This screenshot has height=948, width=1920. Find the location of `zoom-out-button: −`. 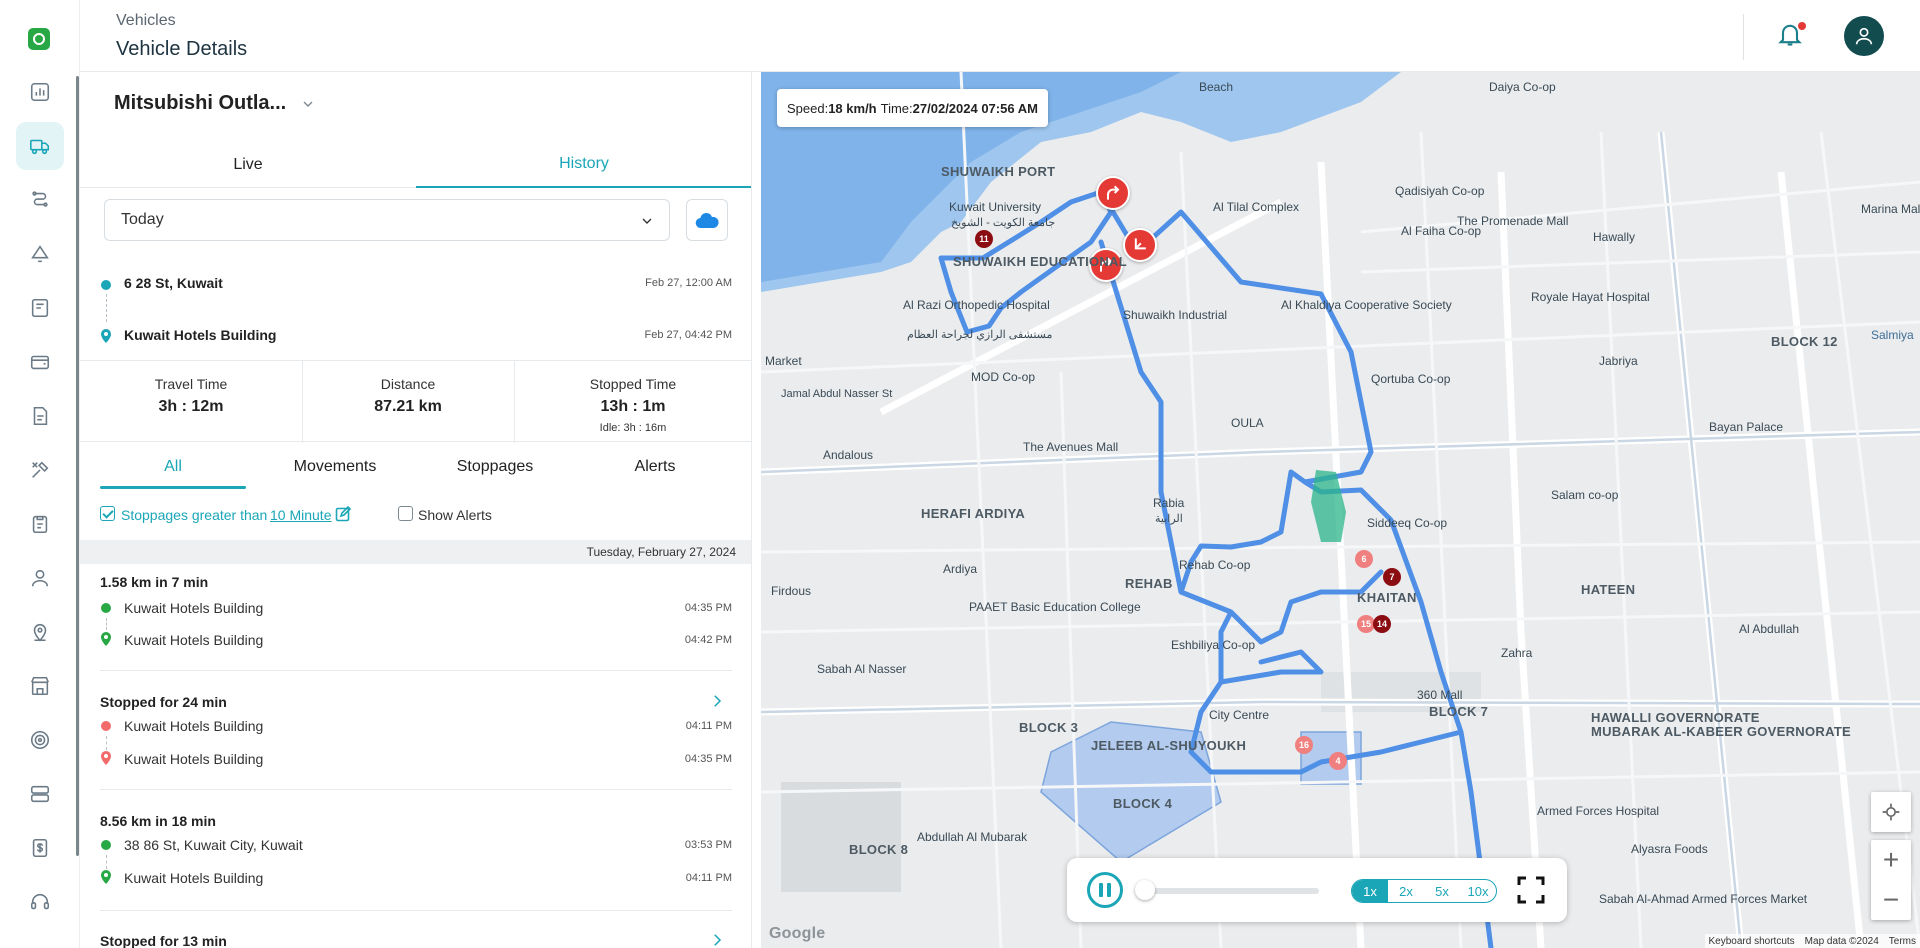

zoom-out-button: − is located at coordinates (1891, 900).